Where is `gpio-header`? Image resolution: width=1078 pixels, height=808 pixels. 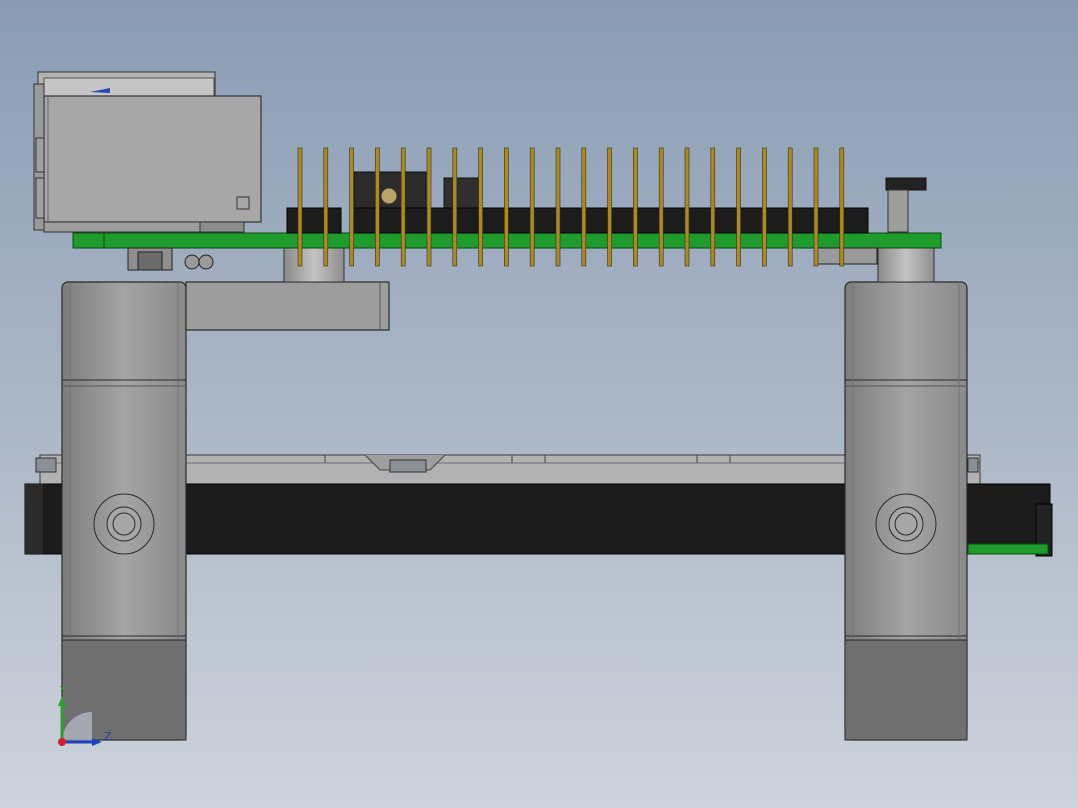 gpio-header is located at coordinates (606, 202).